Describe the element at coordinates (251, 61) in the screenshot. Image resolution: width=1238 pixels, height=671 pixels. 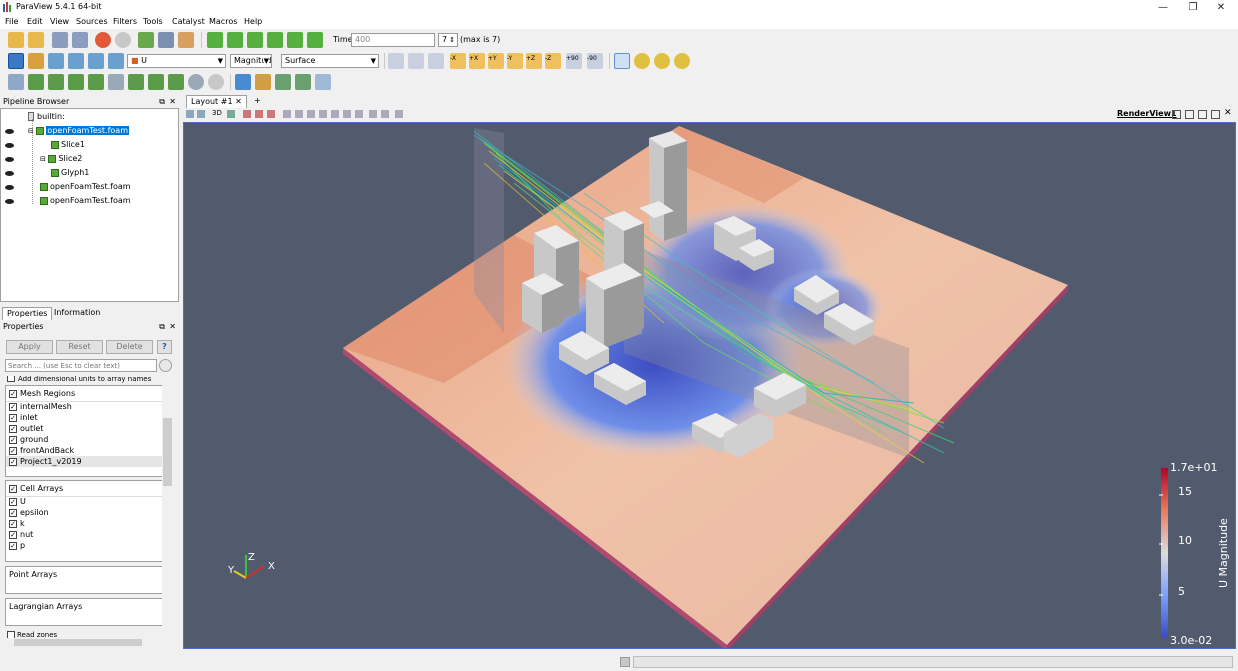
I see `component-select: Magnitude▼` at that location.